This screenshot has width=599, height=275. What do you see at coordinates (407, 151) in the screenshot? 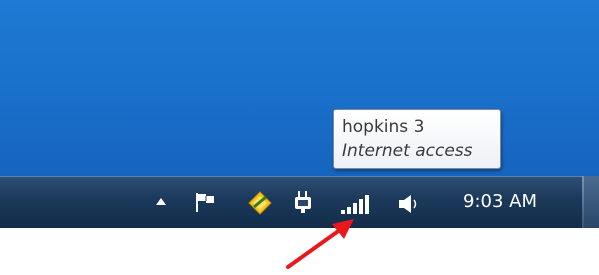
I see `tooltip-network-status: Internet access` at bounding box center [407, 151].